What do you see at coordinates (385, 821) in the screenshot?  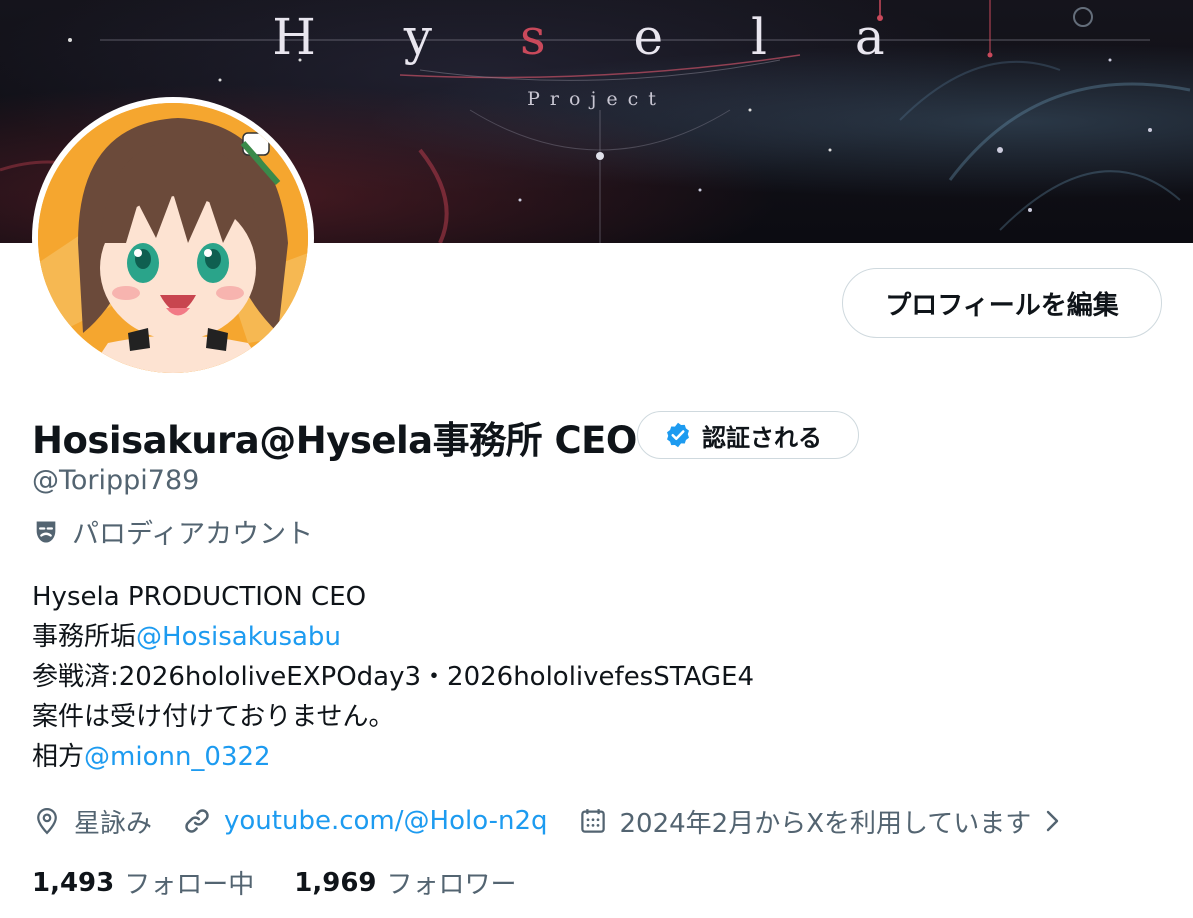 I see `website-link: youtube.com/@Holo-n2q` at bounding box center [385, 821].